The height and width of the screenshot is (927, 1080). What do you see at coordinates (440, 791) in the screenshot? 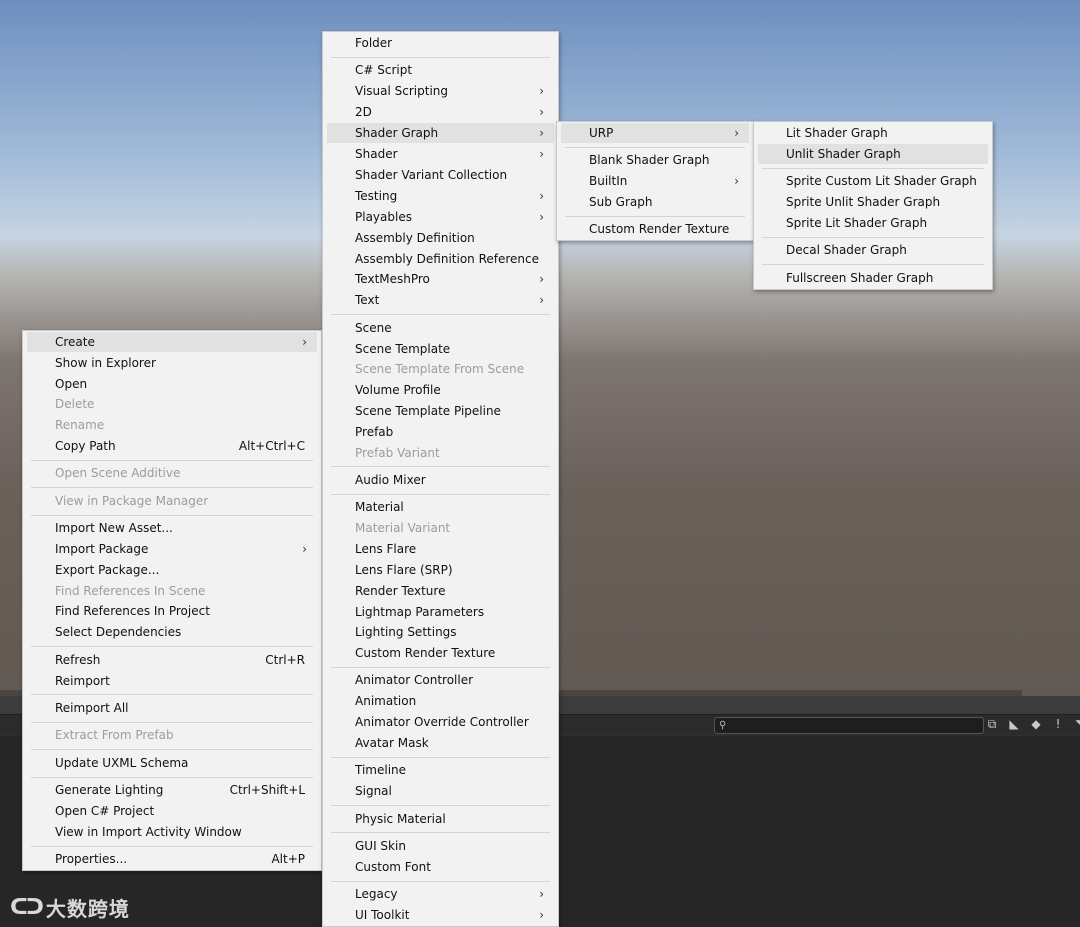
I see `menu-item-signal: Signal` at bounding box center [440, 791].